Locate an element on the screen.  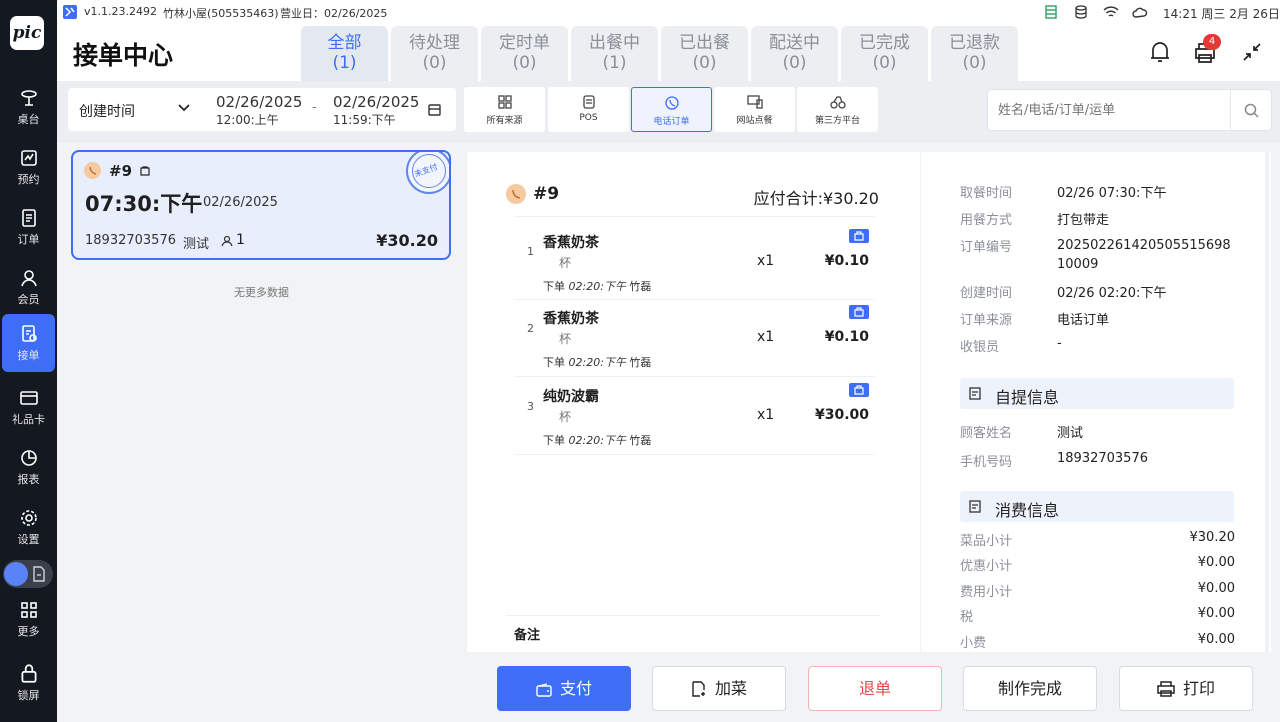
sidebar-item-lock: 锁屏 is located at coordinates (28, 681).